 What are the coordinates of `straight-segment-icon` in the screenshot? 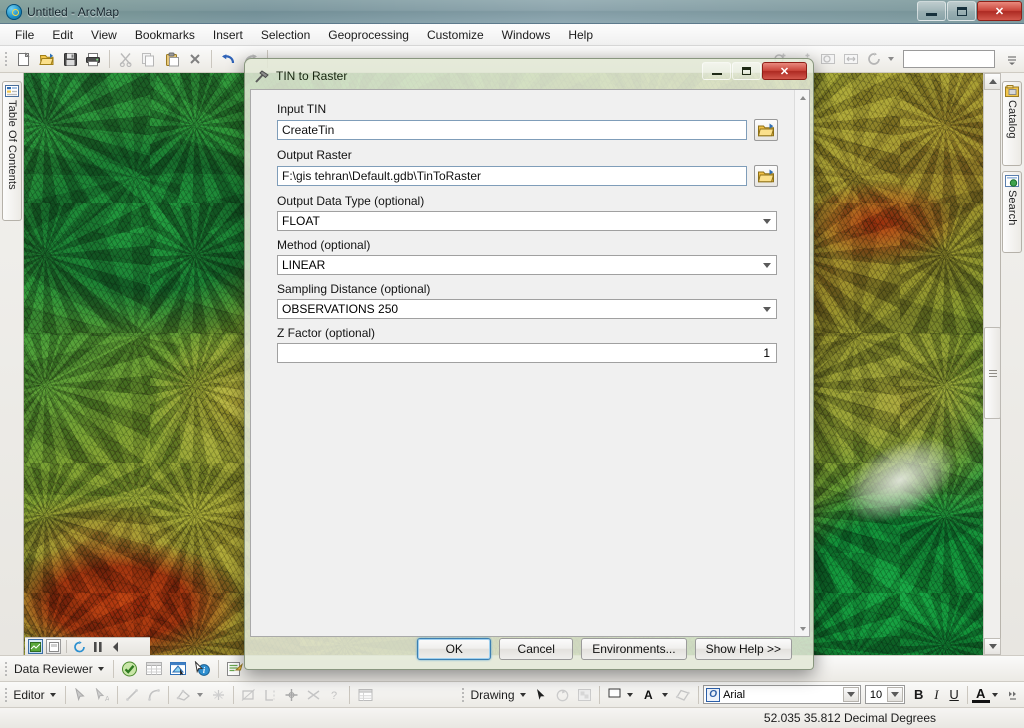 It's located at (131, 695).